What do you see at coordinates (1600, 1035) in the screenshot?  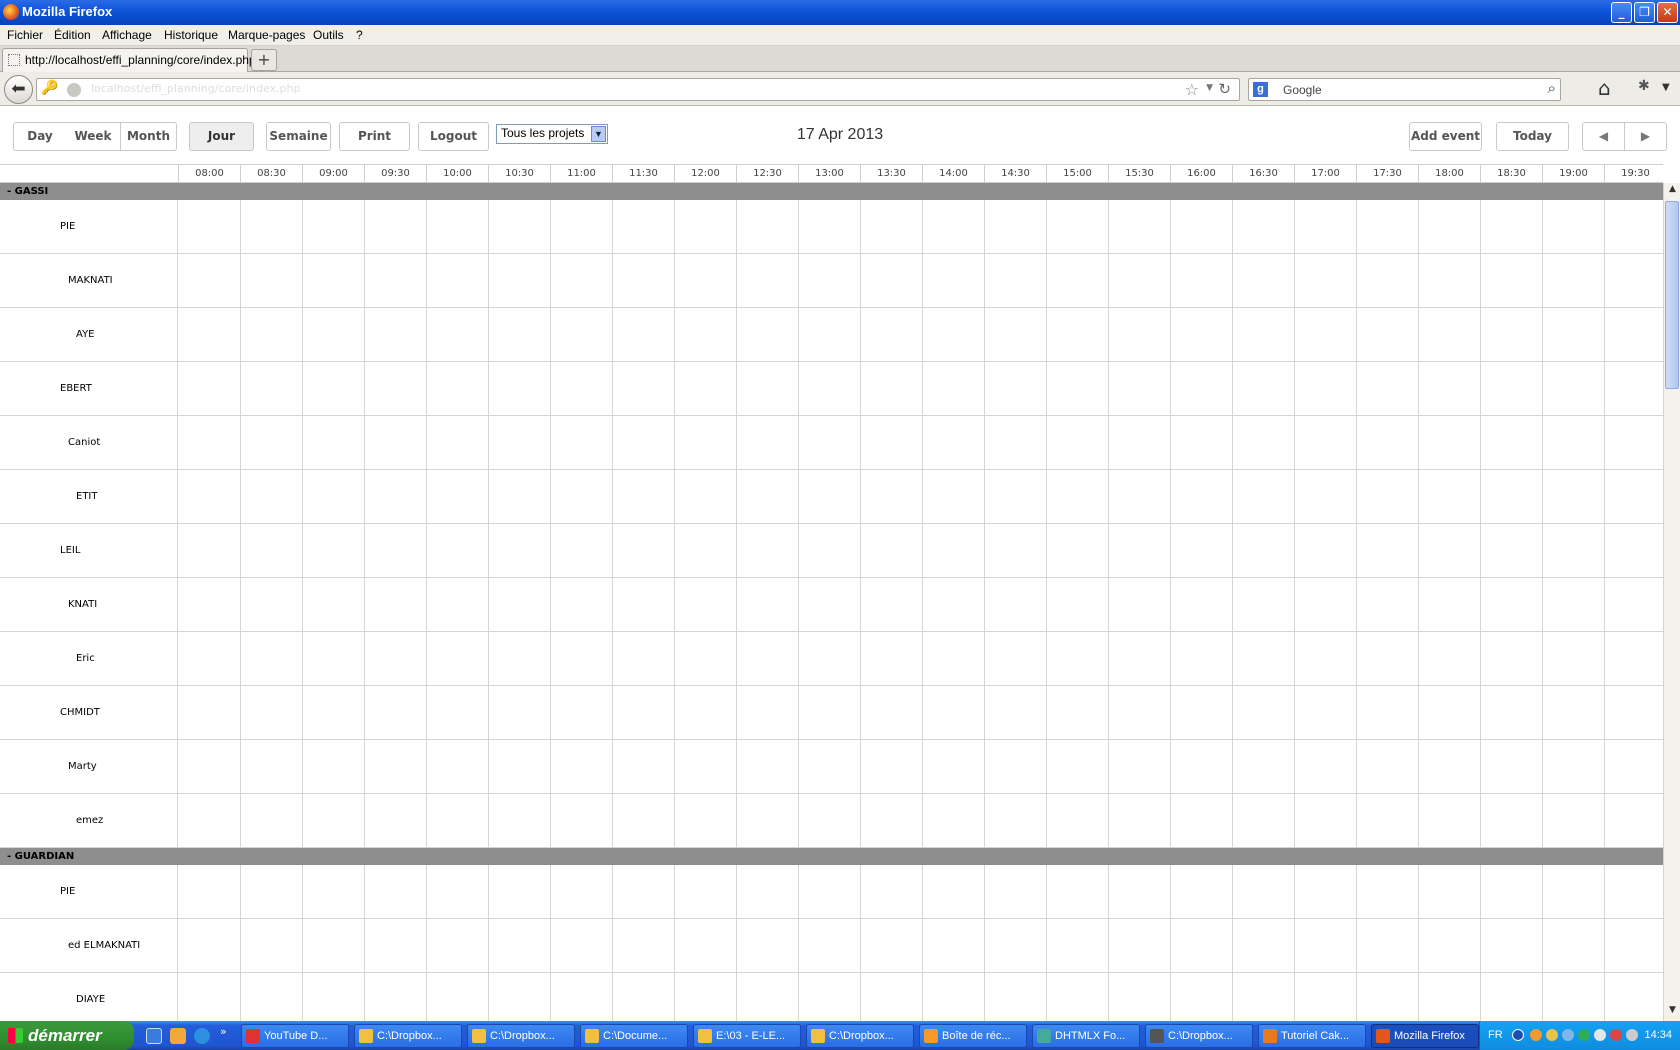 I see `tray-volume-icon` at bounding box center [1600, 1035].